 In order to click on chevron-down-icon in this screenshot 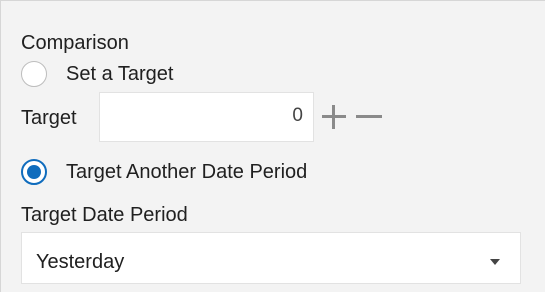, I will do `click(495, 262)`.